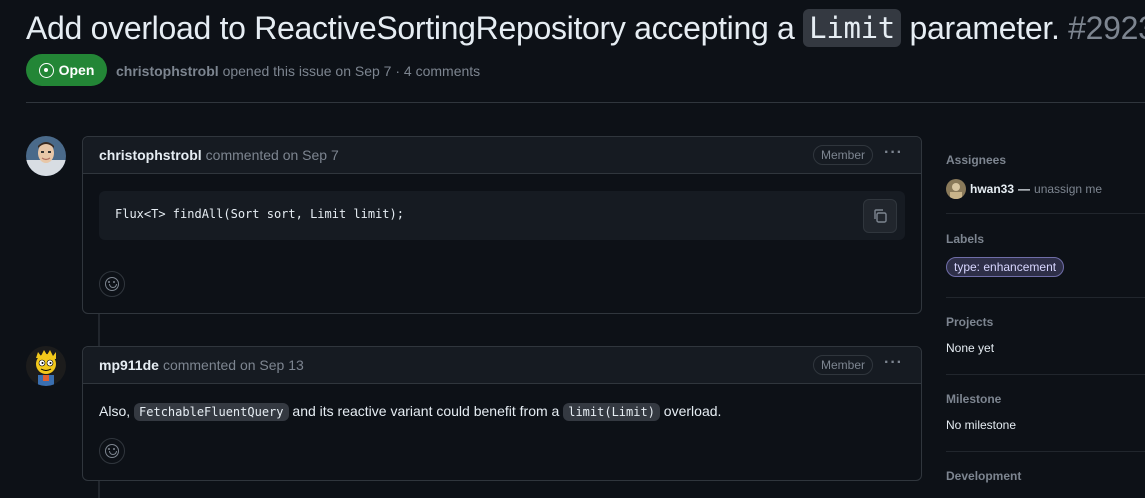 This screenshot has width=1145, height=498. Describe the element at coordinates (1106, 28) in the screenshot. I see `issue-number: #2923` at that location.